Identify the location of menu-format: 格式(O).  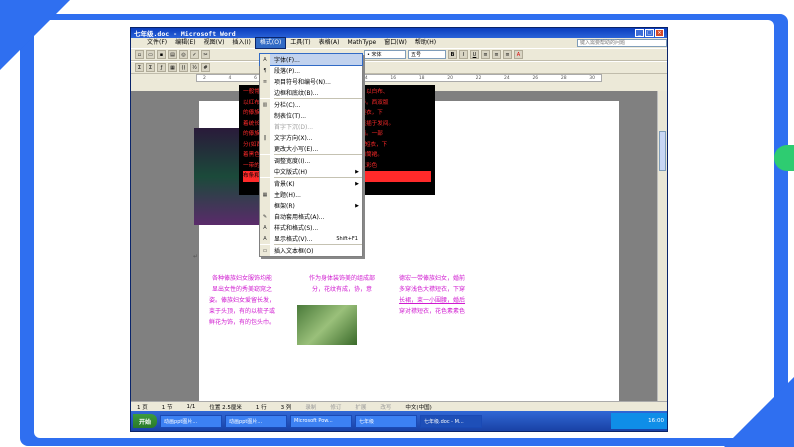
(270, 43).